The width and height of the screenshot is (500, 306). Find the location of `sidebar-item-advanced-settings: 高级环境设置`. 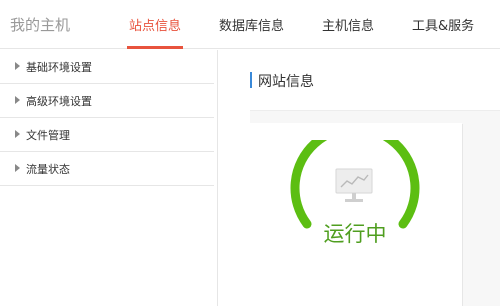

sidebar-item-advanced-settings: 高级环境设置 is located at coordinates (107, 101).